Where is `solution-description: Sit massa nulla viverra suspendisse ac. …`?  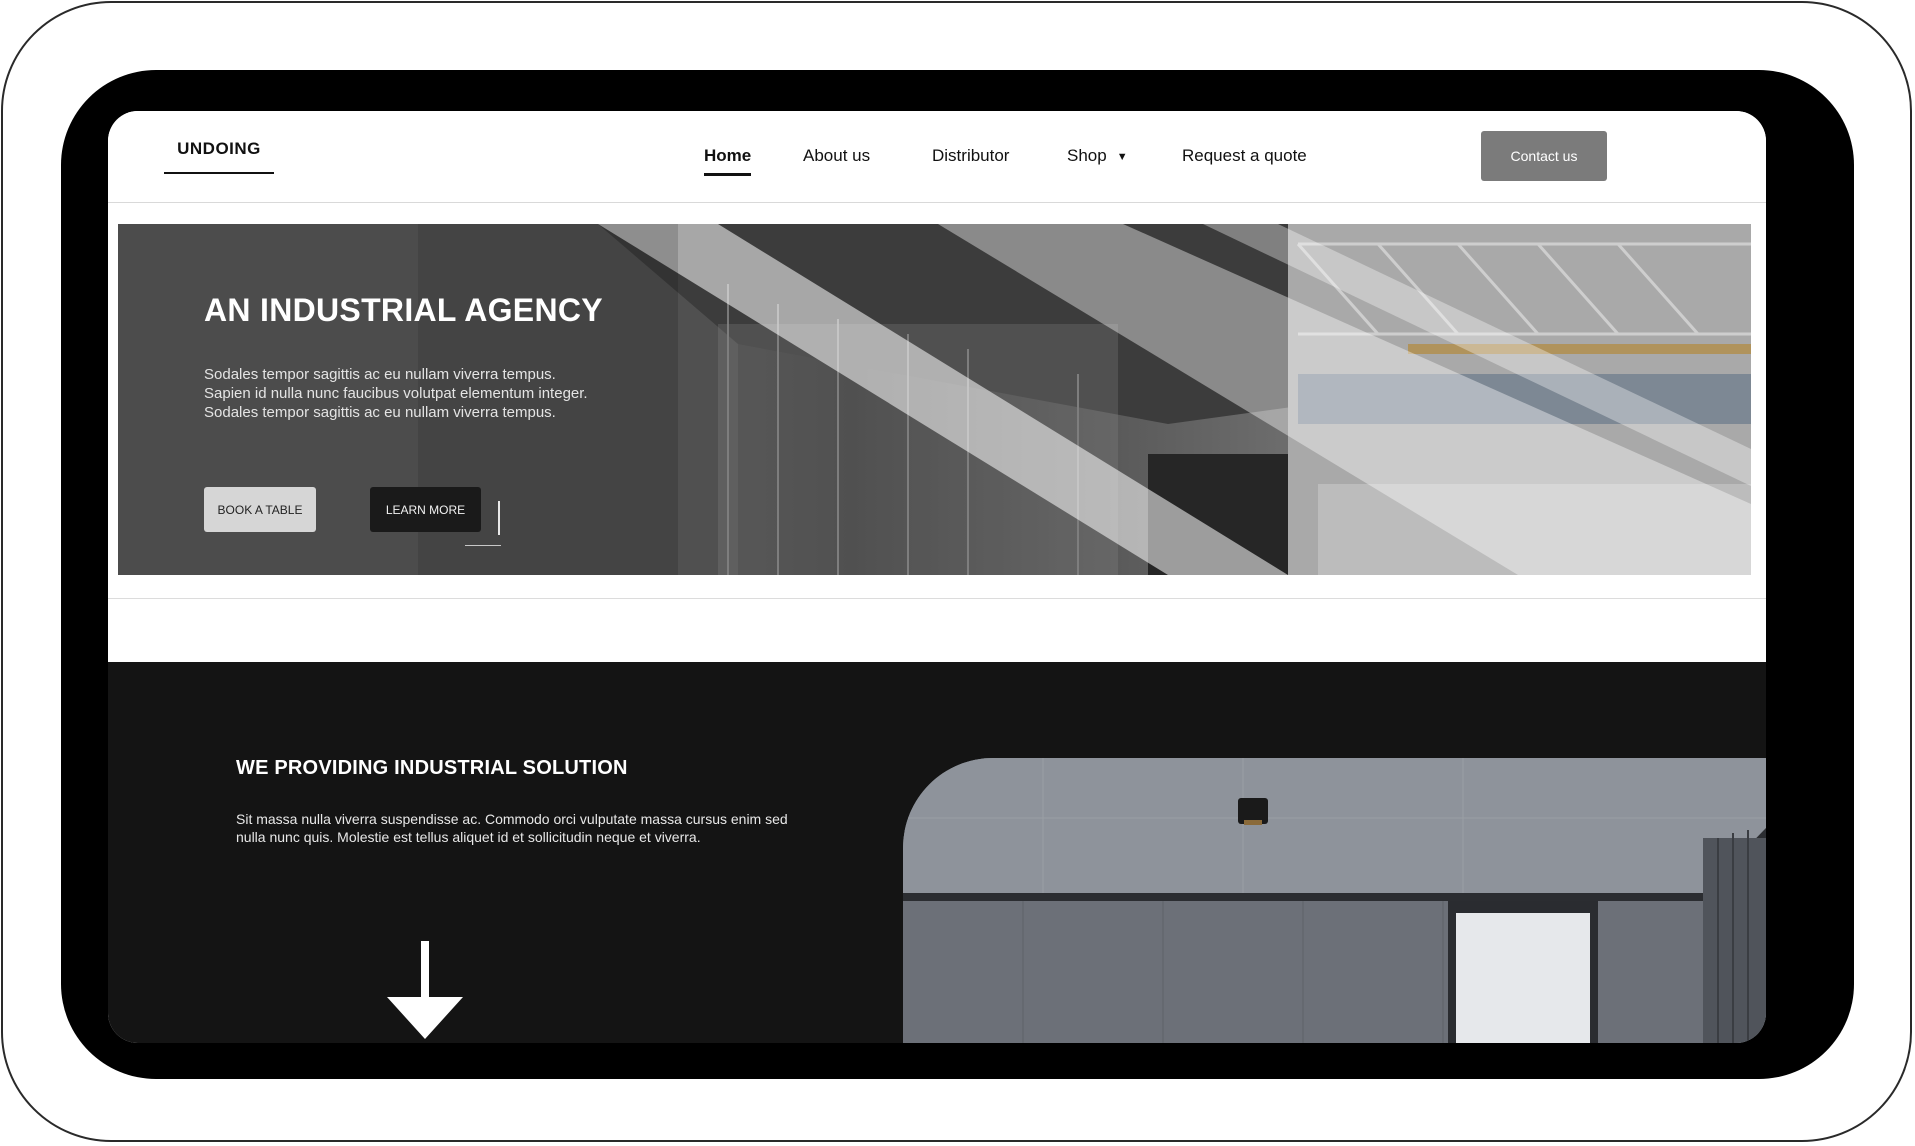 solution-description: Sit massa nulla viverra suspendisse ac. … is located at coordinates (512, 828).